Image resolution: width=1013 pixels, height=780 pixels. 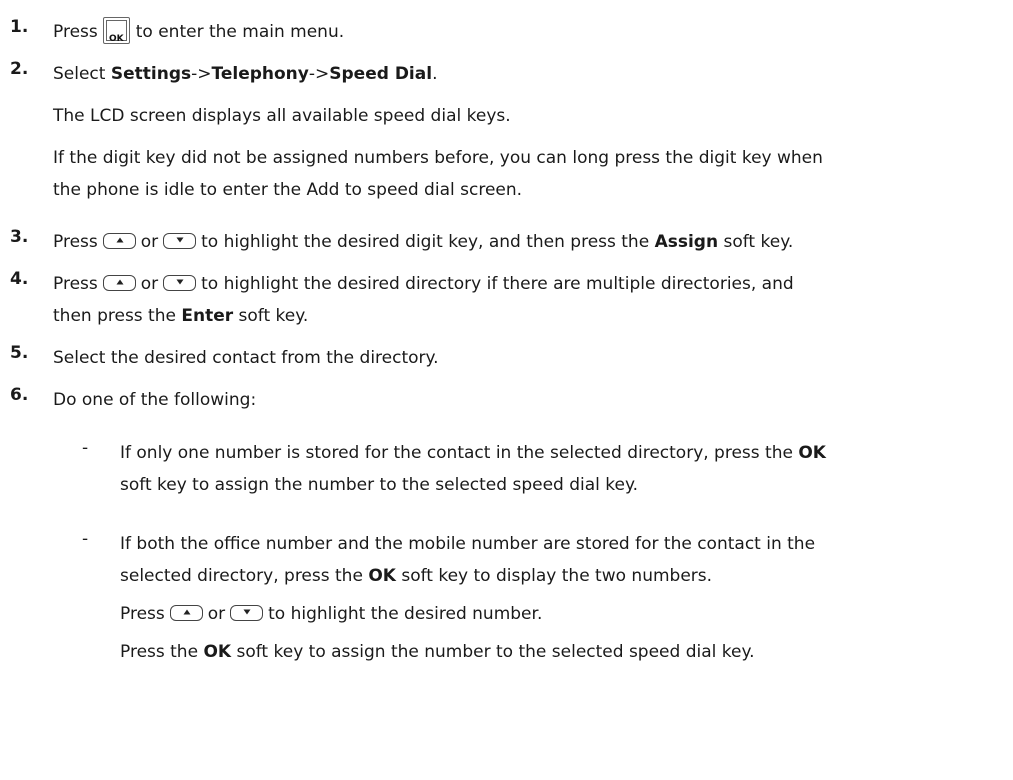 What do you see at coordinates (216, 614) in the screenshot?
I see `option-text: or` at bounding box center [216, 614].